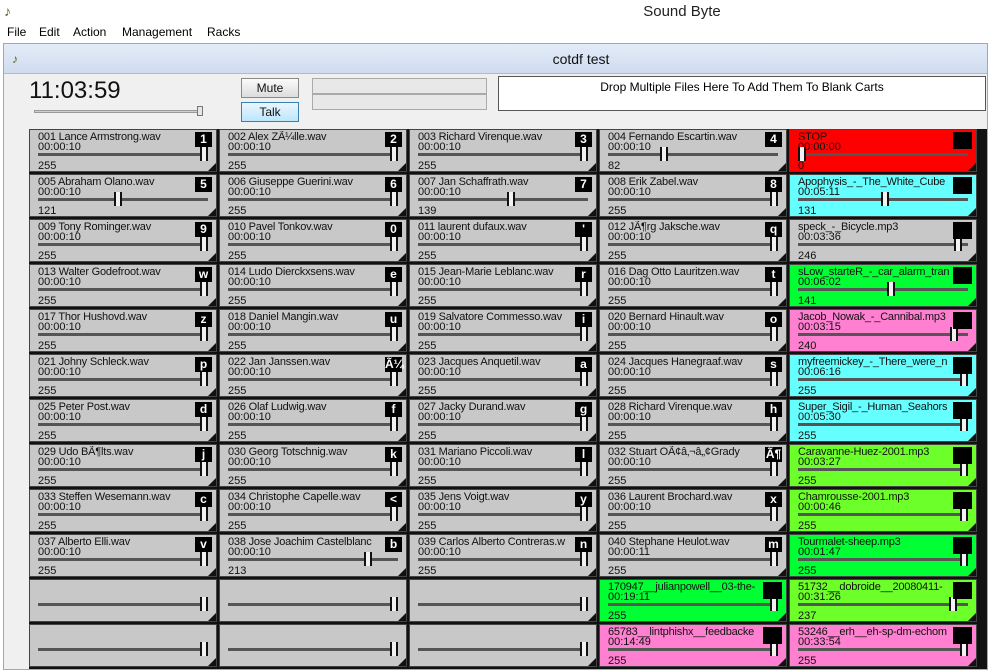 The width and height of the screenshot is (988, 670). Describe the element at coordinates (313, 465) in the screenshot. I see `cart-button: 030 Georg Totschnig.wav 00:00:10 255 k` at that location.